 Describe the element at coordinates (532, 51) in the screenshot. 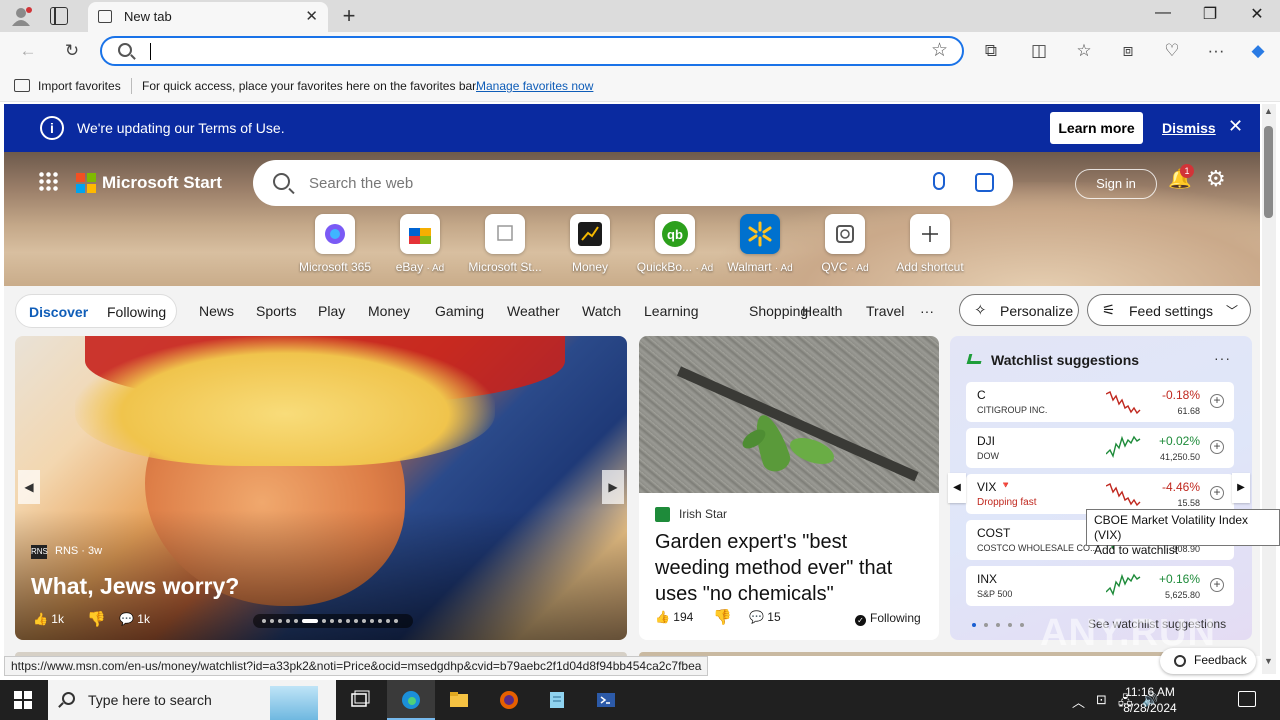

I see `address-bar: ☆` at that location.